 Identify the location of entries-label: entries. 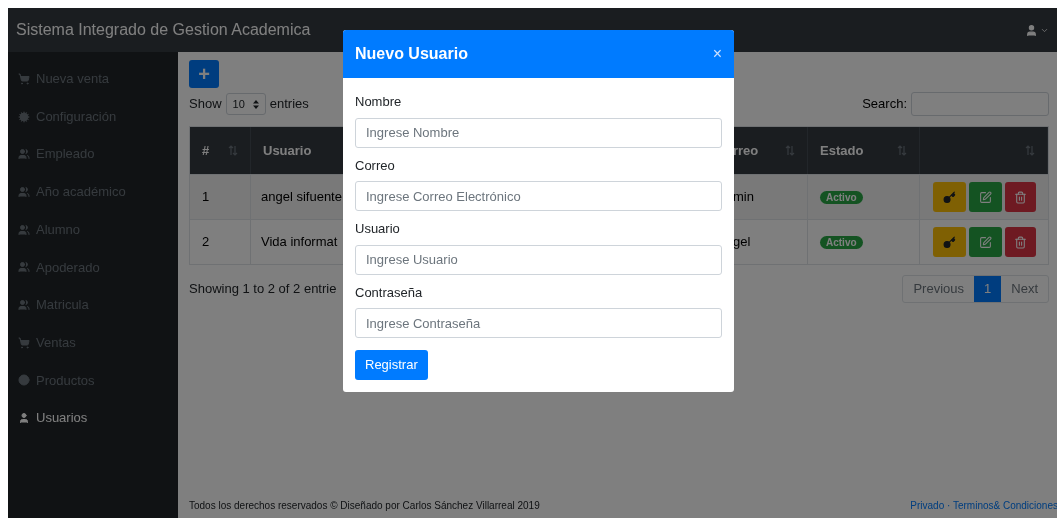
(289, 104).